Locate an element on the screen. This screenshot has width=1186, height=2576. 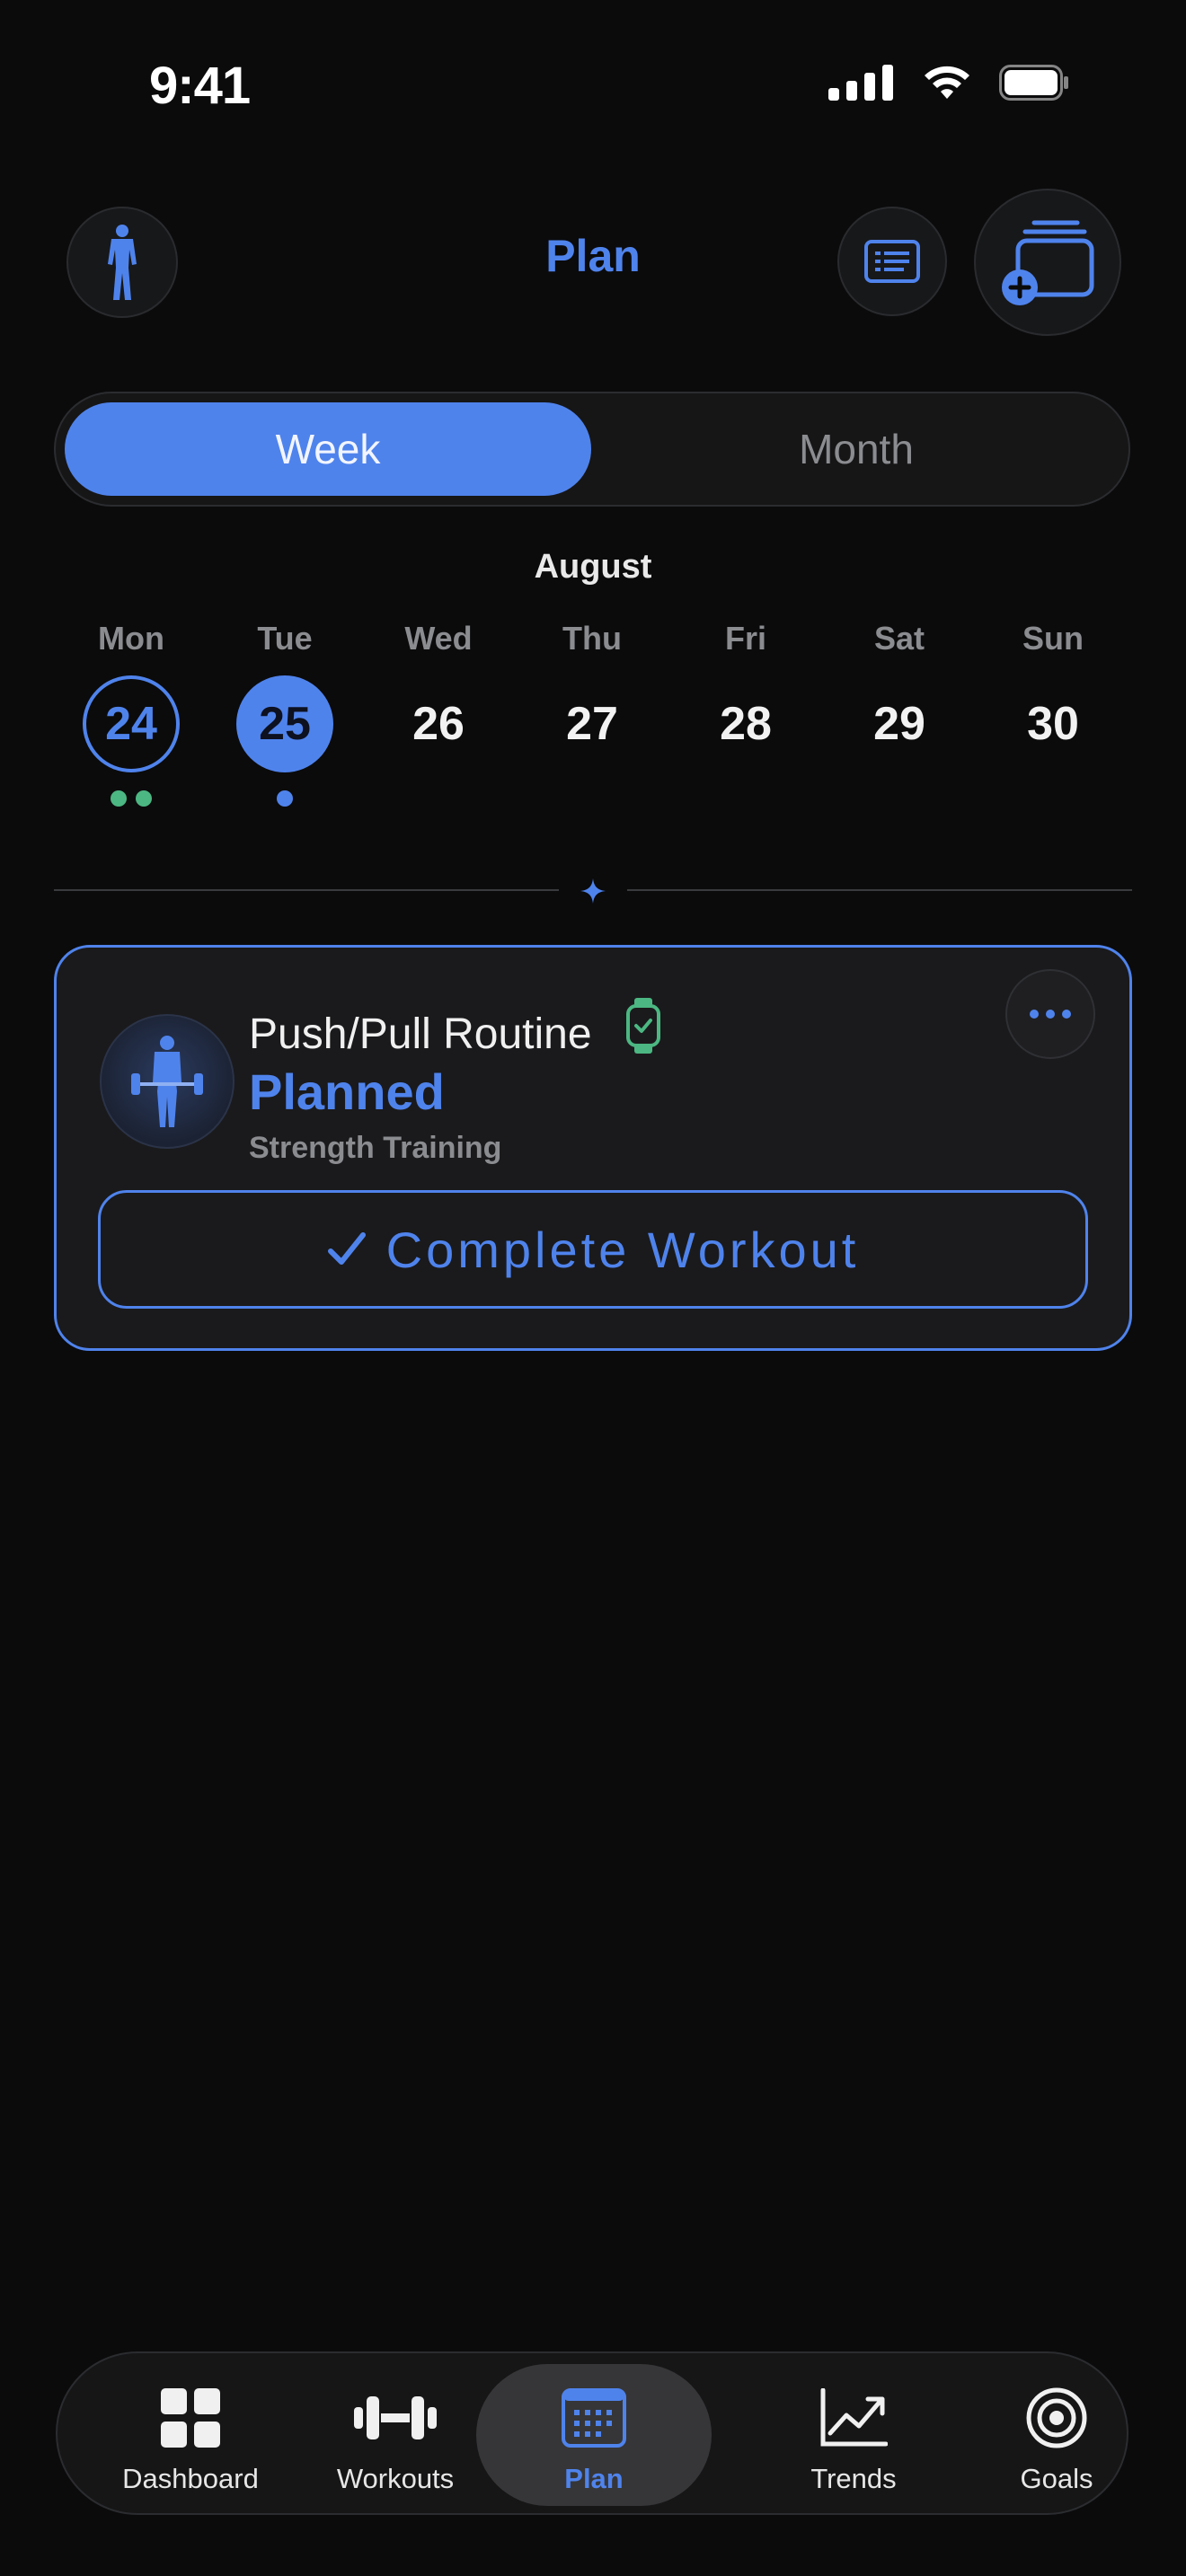
tab-trends: Trends is located at coordinates (853, 2433).